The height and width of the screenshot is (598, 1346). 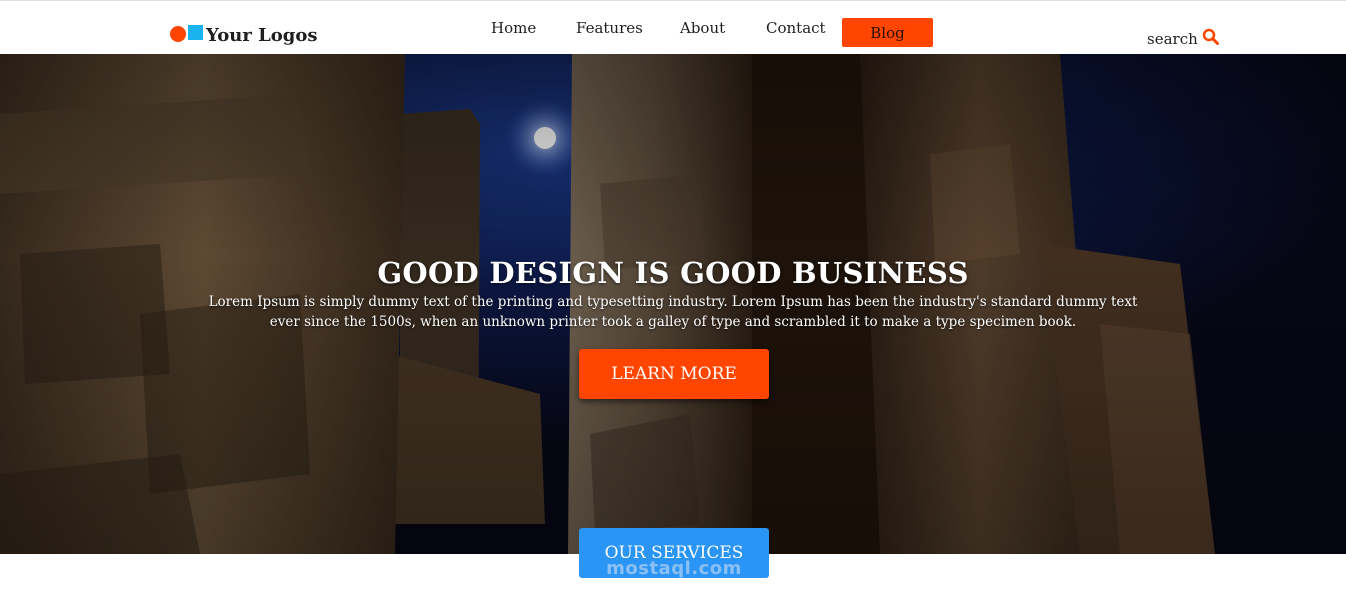 I want to click on learn-more-button: LEARN MORE, so click(x=674, y=374).